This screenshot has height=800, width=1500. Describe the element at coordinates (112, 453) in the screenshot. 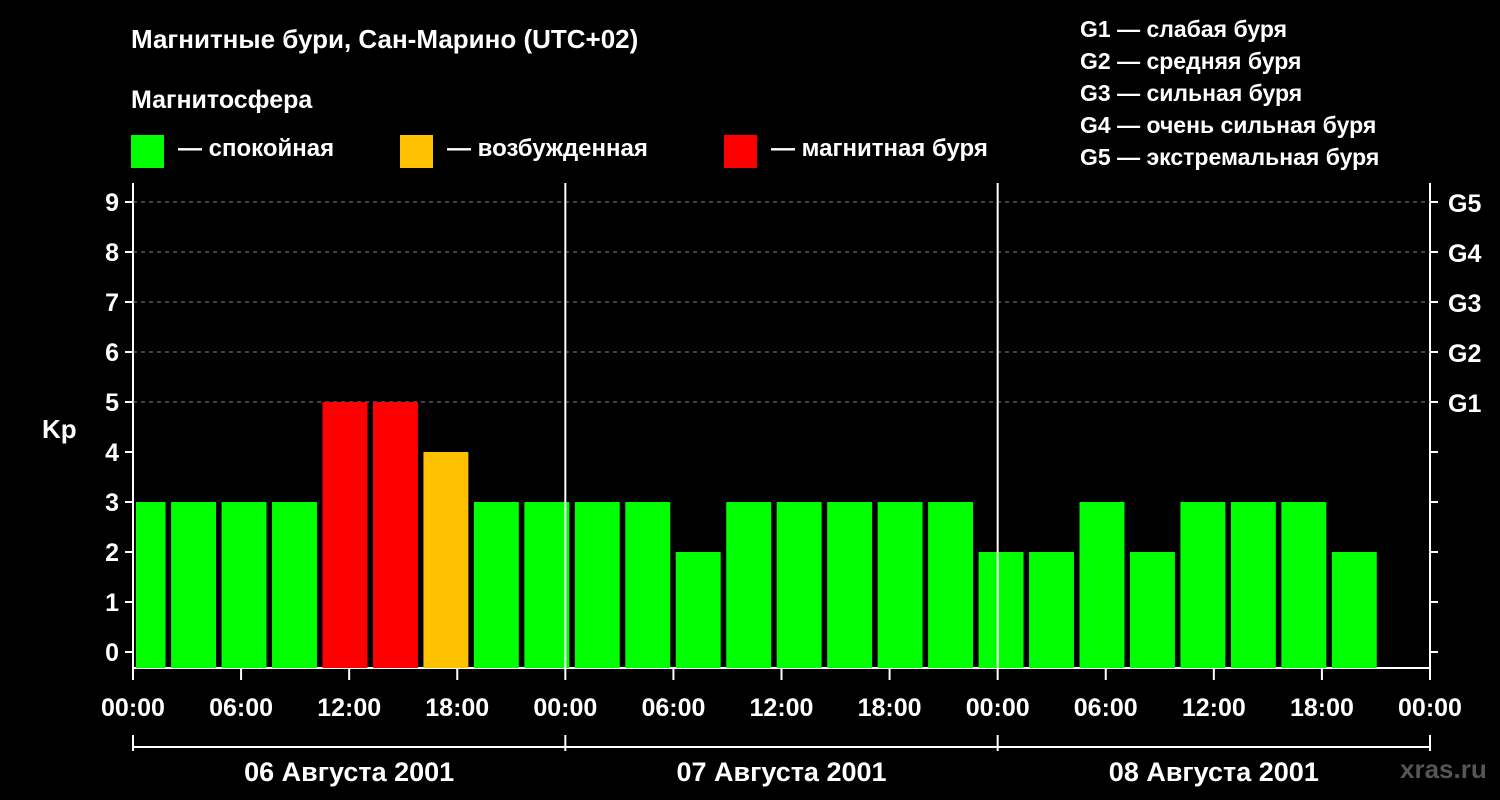

I see `y-tick-label: 4` at that location.